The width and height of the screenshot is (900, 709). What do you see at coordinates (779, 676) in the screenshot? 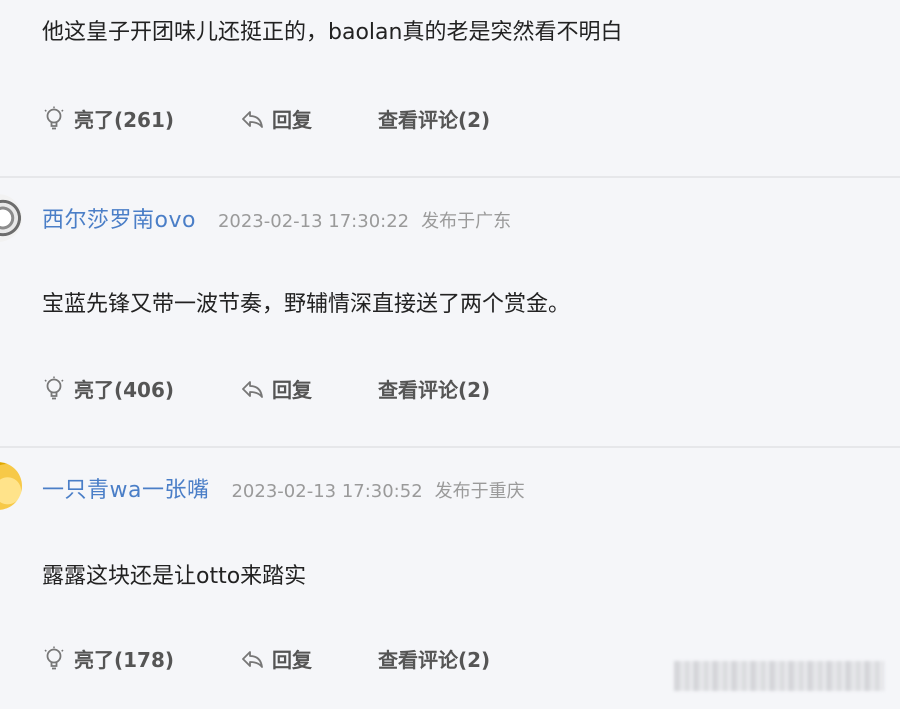
I see `watermark` at bounding box center [779, 676].